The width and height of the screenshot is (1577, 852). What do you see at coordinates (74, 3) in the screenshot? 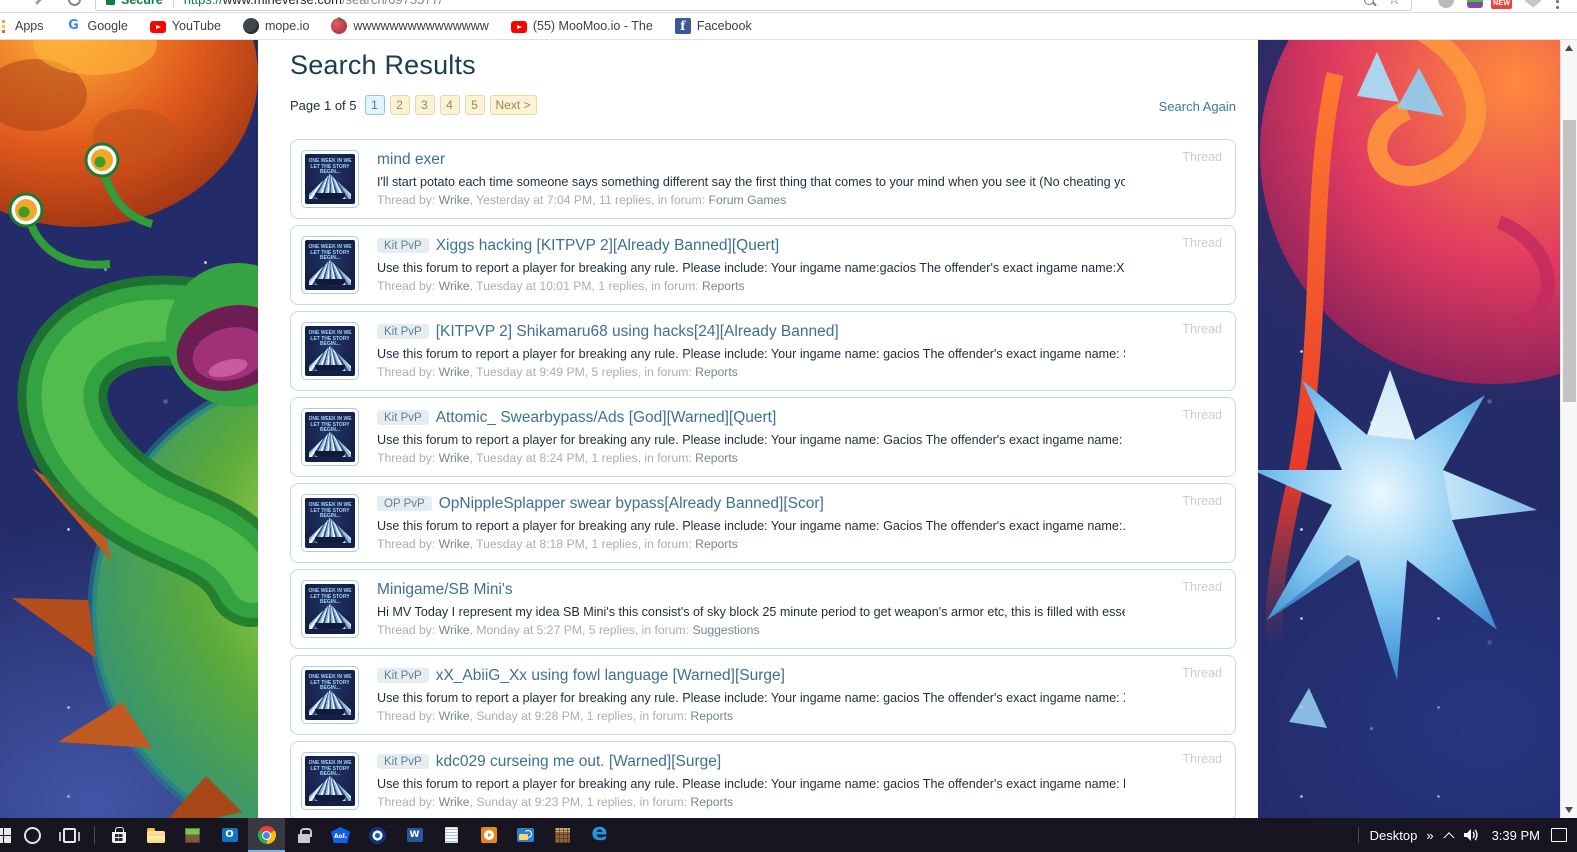
I see `reload-icon` at bounding box center [74, 3].